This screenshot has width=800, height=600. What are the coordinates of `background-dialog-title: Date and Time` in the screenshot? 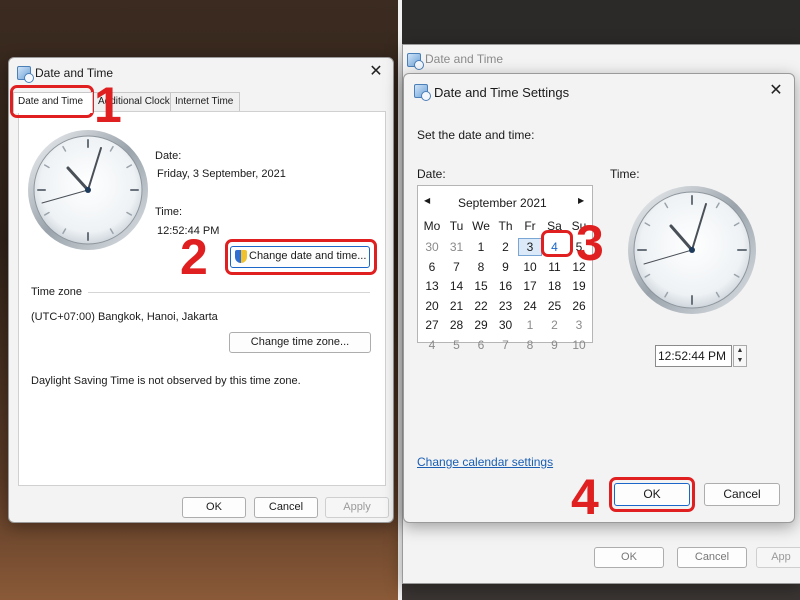 It's located at (464, 59).